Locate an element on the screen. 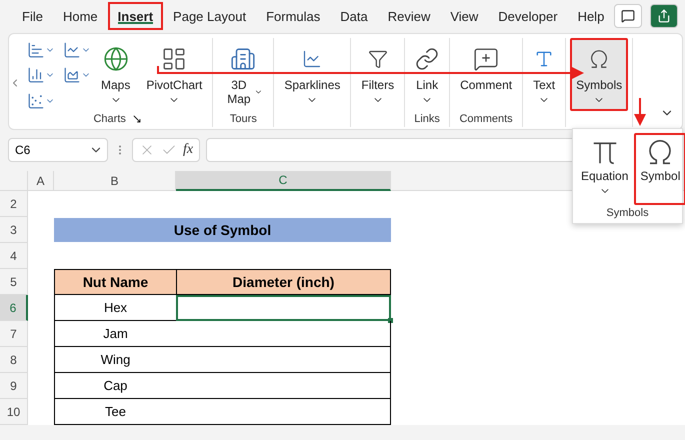 The height and width of the screenshot is (440, 685). ribbon-button: 3D Map is located at coordinates (243, 74).